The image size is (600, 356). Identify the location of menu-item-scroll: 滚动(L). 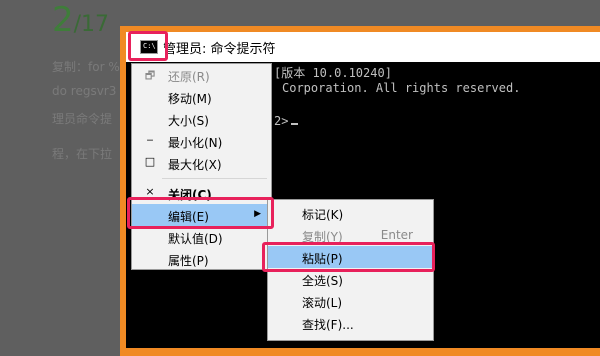
(350, 301).